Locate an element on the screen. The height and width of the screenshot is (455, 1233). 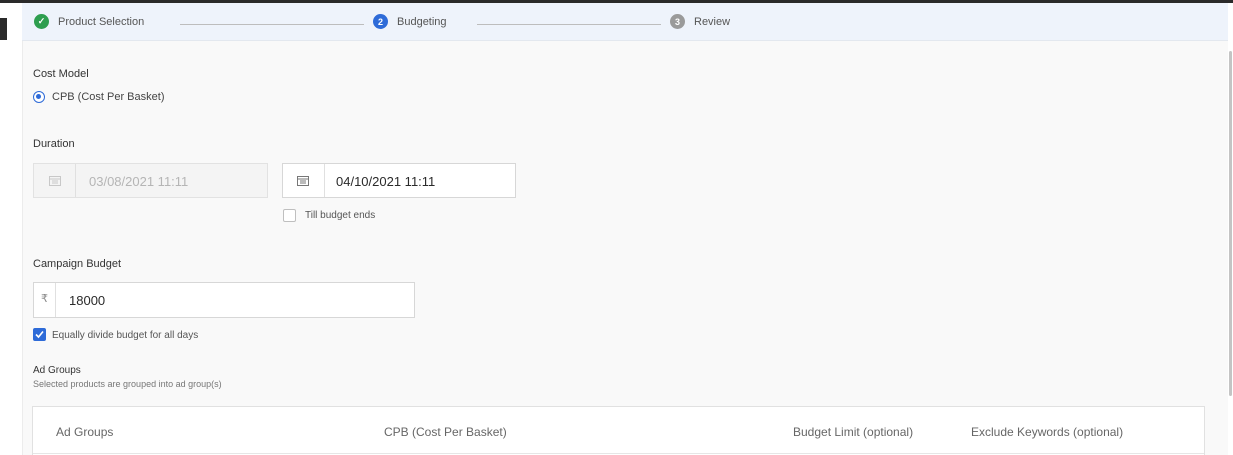
column-header-ad-groups: Ad Groups is located at coordinates (85, 432).